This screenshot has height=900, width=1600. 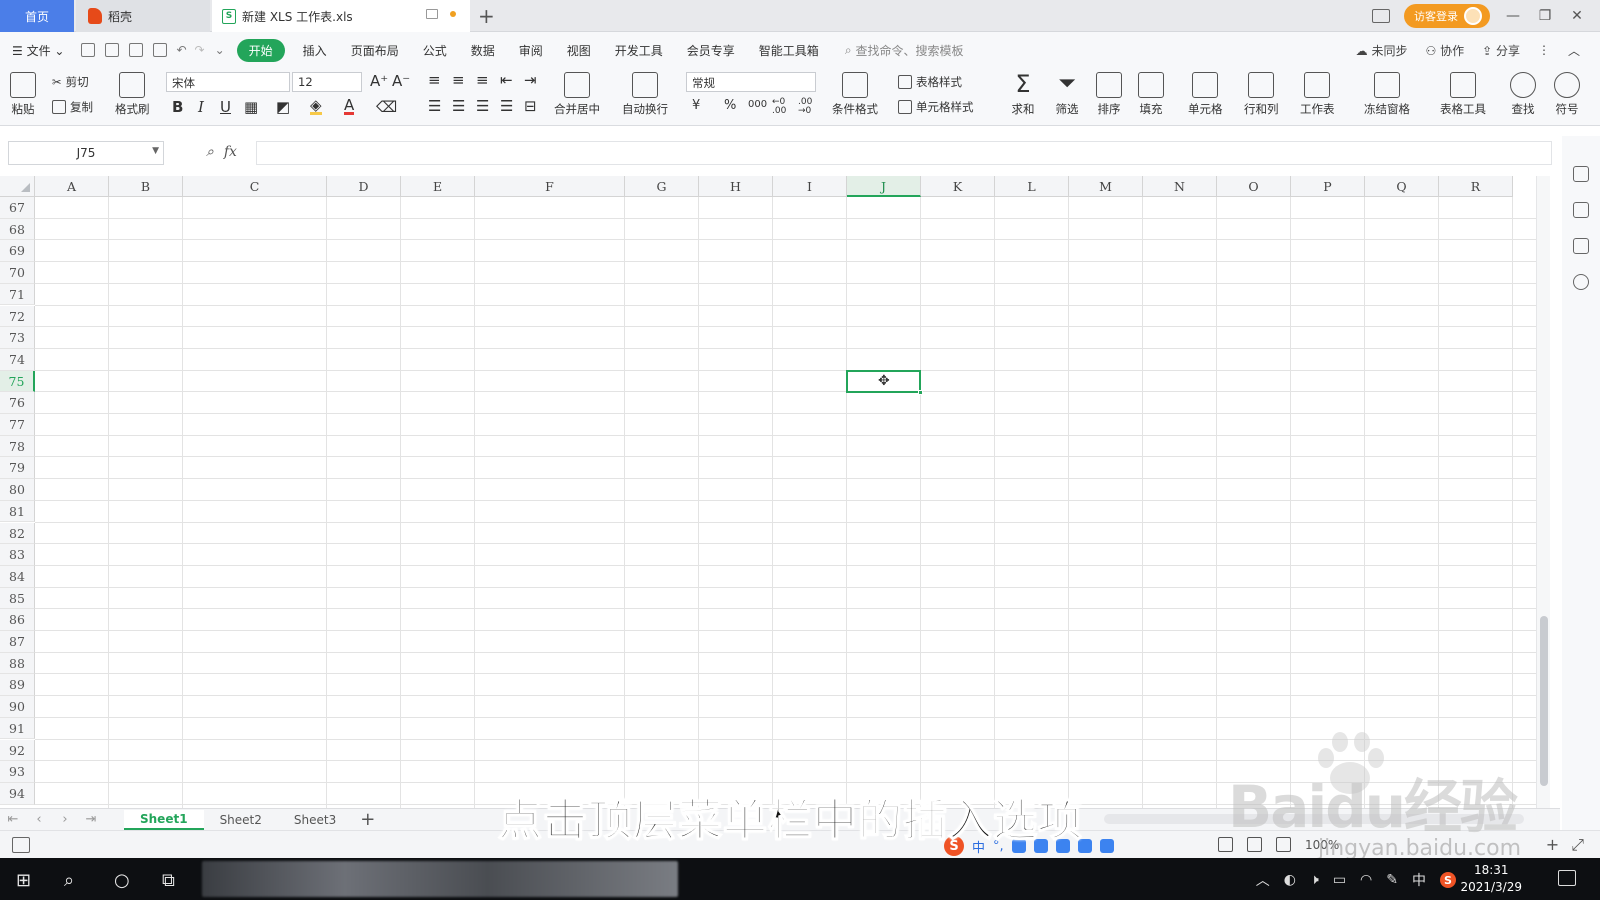 I want to click on more-icon: ⋮, so click(x=1544, y=50).